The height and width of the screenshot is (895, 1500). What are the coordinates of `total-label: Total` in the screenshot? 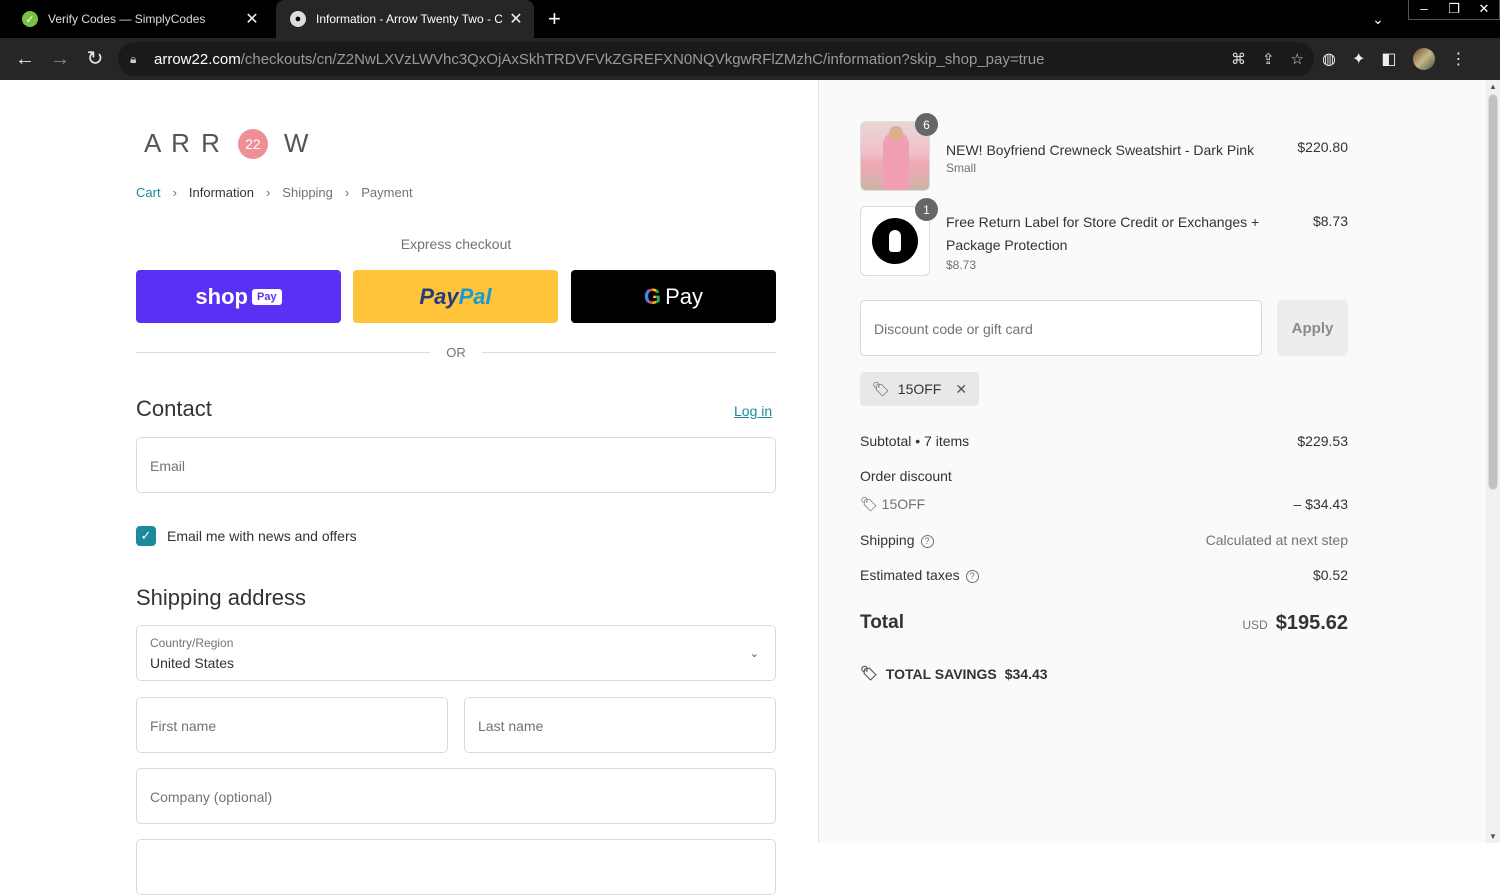 It's located at (882, 622).